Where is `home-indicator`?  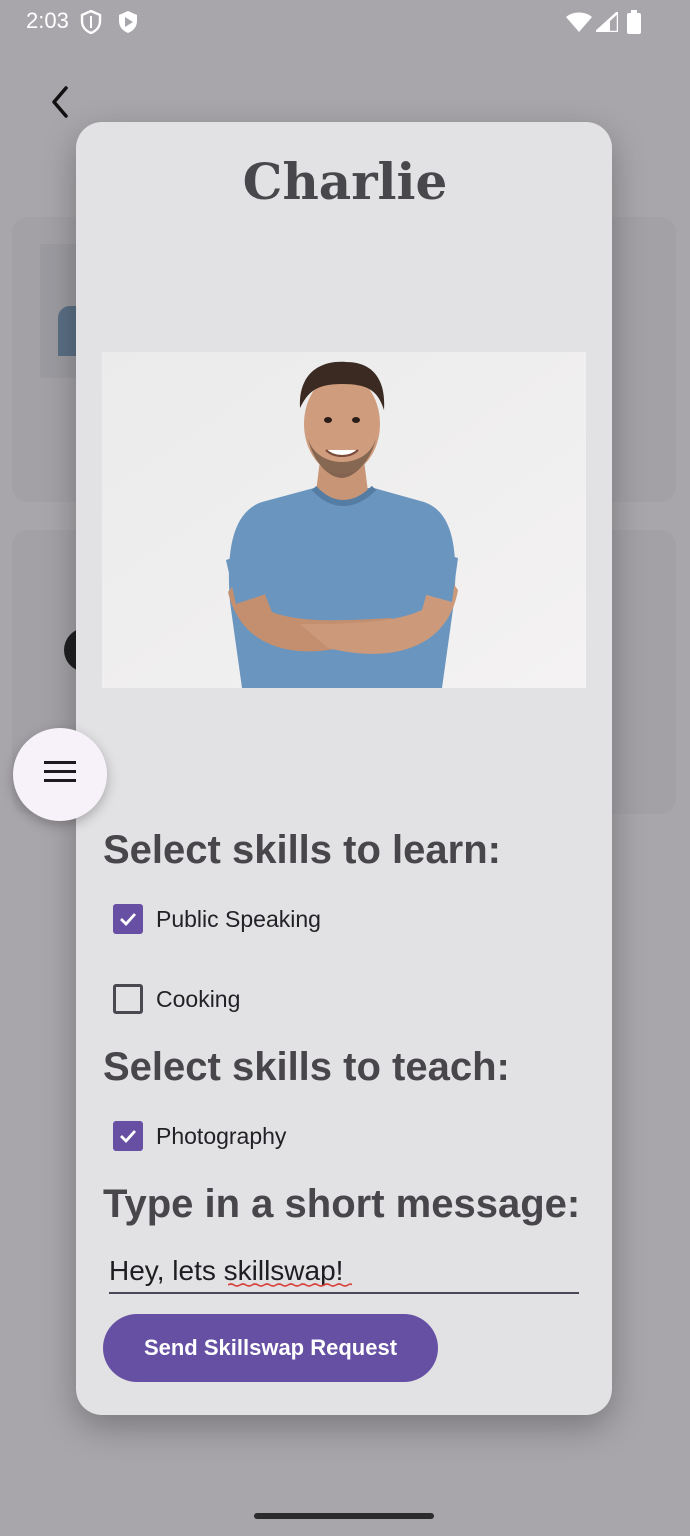 home-indicator is located at coordinates (344, 1516).